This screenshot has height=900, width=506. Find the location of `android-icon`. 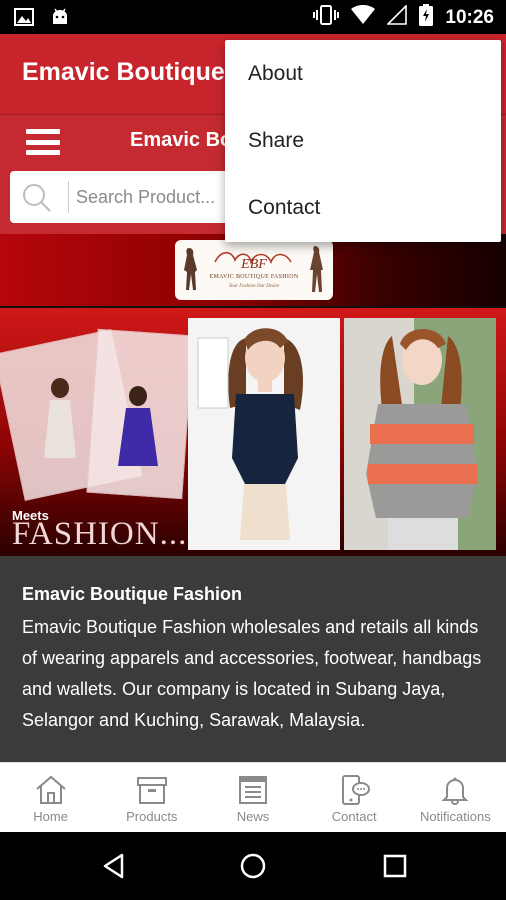

android-icon is located at coordinates (60, 19).